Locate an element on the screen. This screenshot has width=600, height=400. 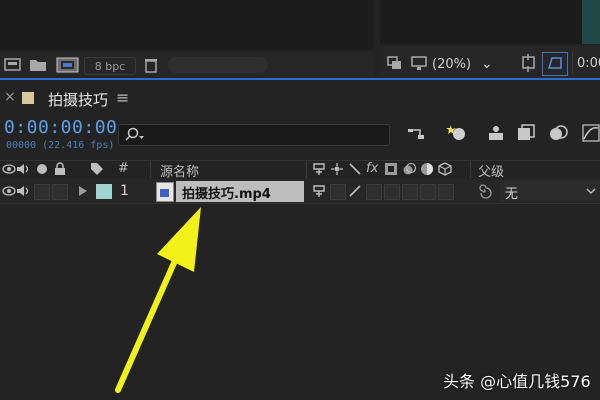
annotation-arrow is located at coordinates (158, 300).